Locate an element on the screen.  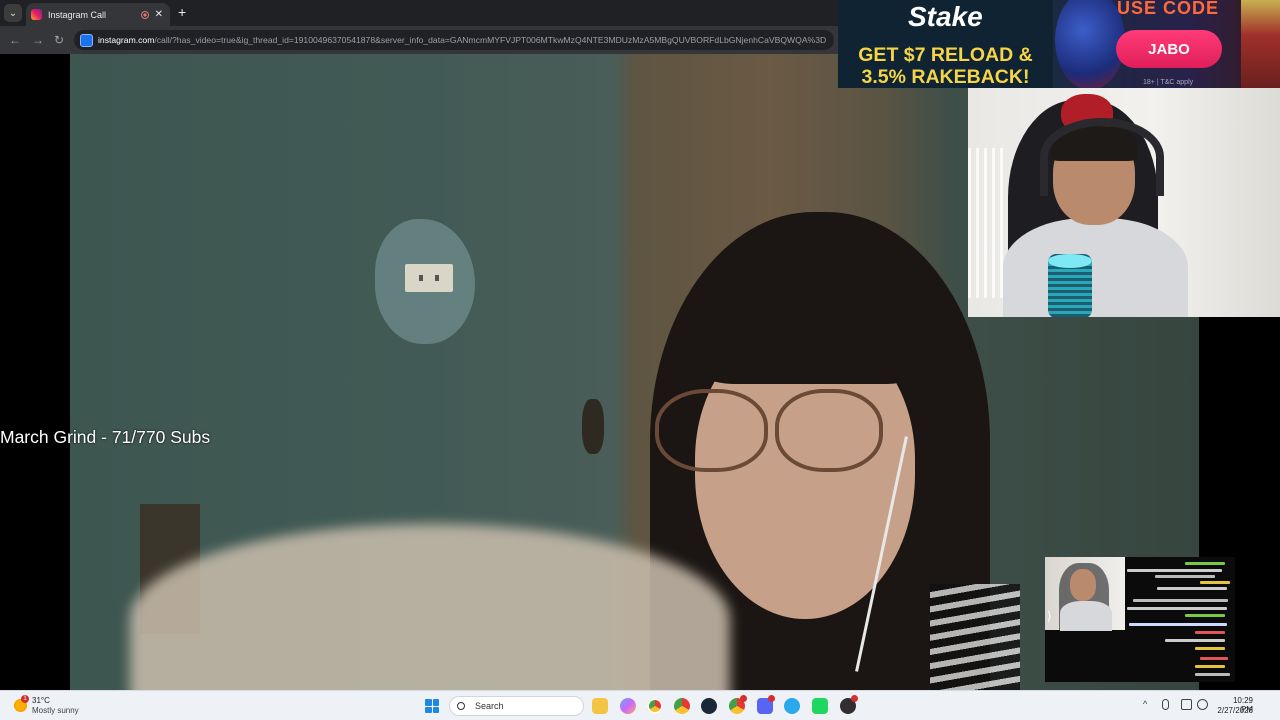
browser-tab-strip: ⌄ Instagram Call ✕ + is located at coordinates (419, 13).